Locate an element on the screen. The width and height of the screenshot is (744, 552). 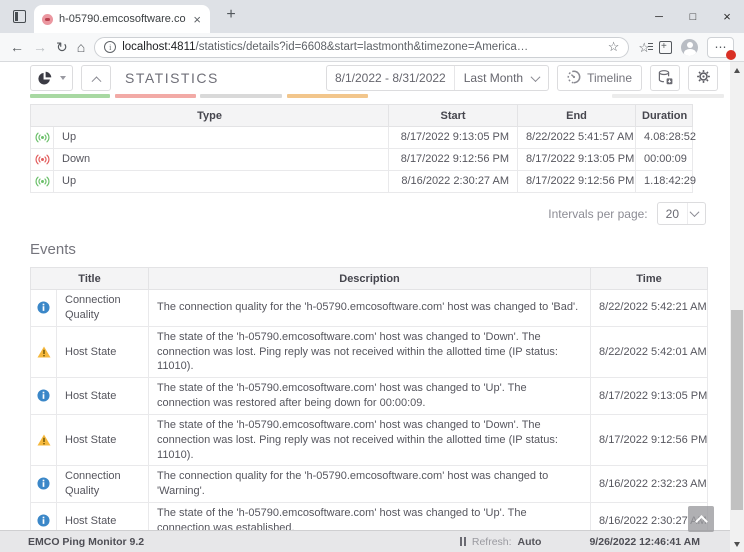
window-controls: ─ □ × is located at coordinates (693, 16).